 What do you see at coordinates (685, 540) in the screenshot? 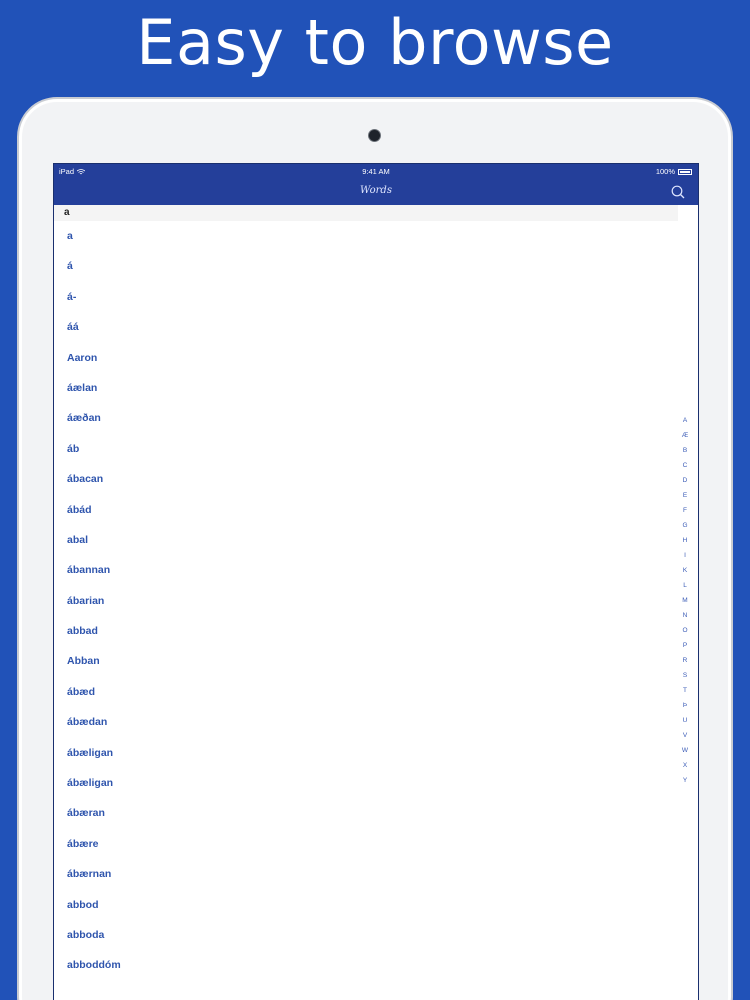
I see `index-letter: H` at bounding box center [685, 540].